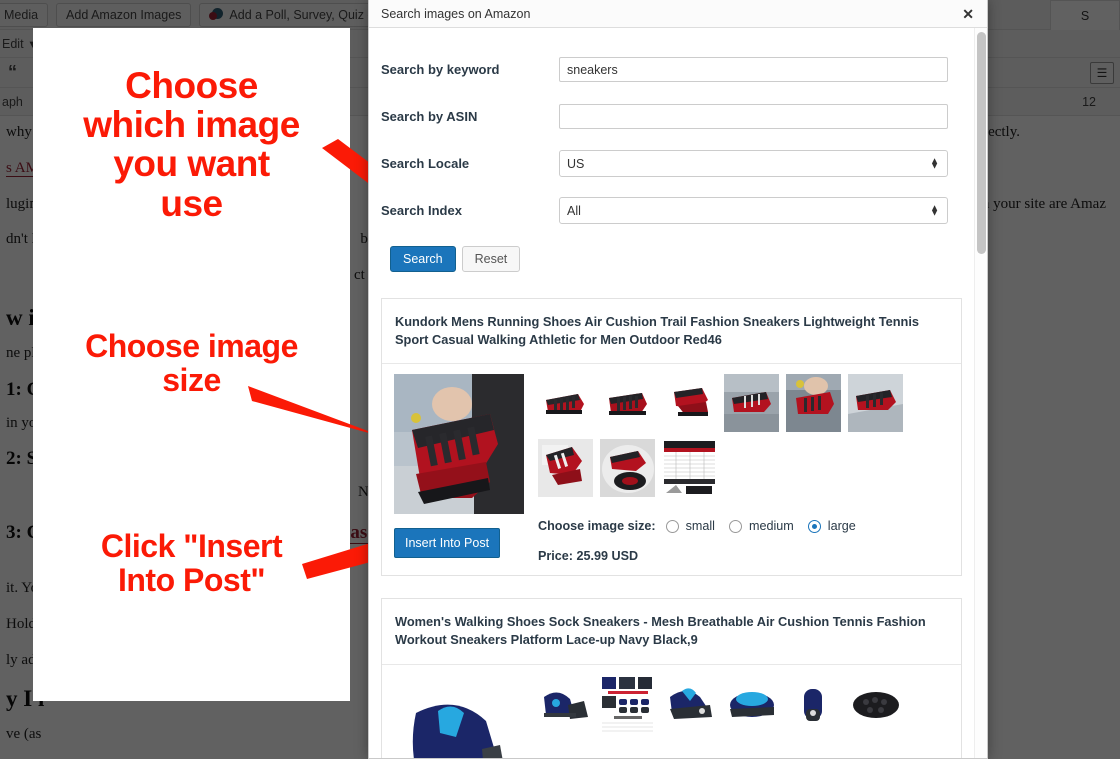 The image size is (1120, 759). I want to click on product-body, so click(671, 711).